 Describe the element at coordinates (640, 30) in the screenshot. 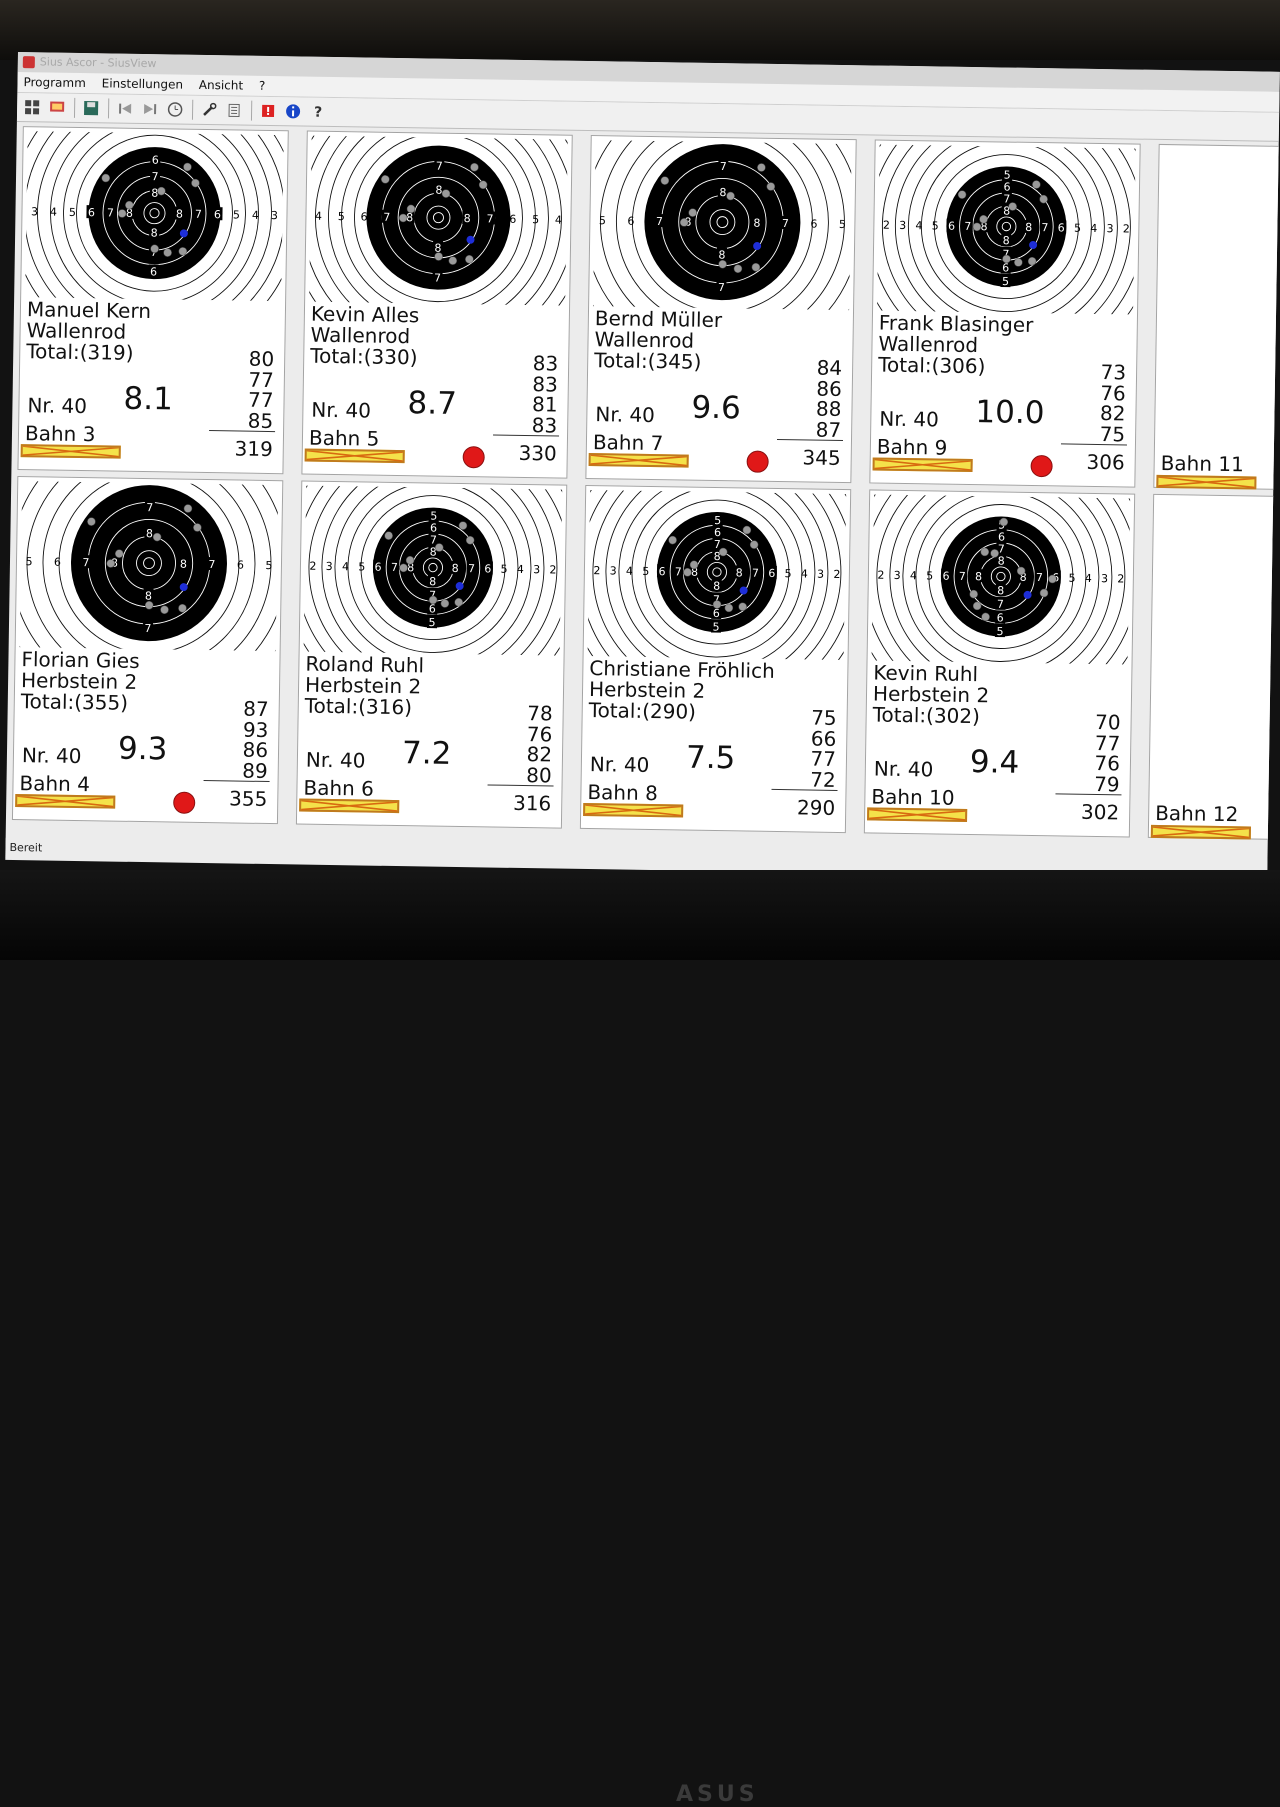

I see `monitor-bezel-top` at that location.